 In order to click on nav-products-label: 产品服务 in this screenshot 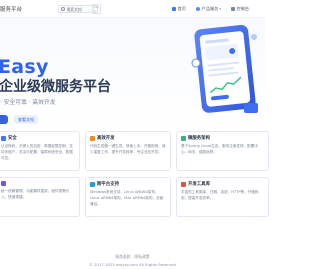, I will do `click(210, 8)`.